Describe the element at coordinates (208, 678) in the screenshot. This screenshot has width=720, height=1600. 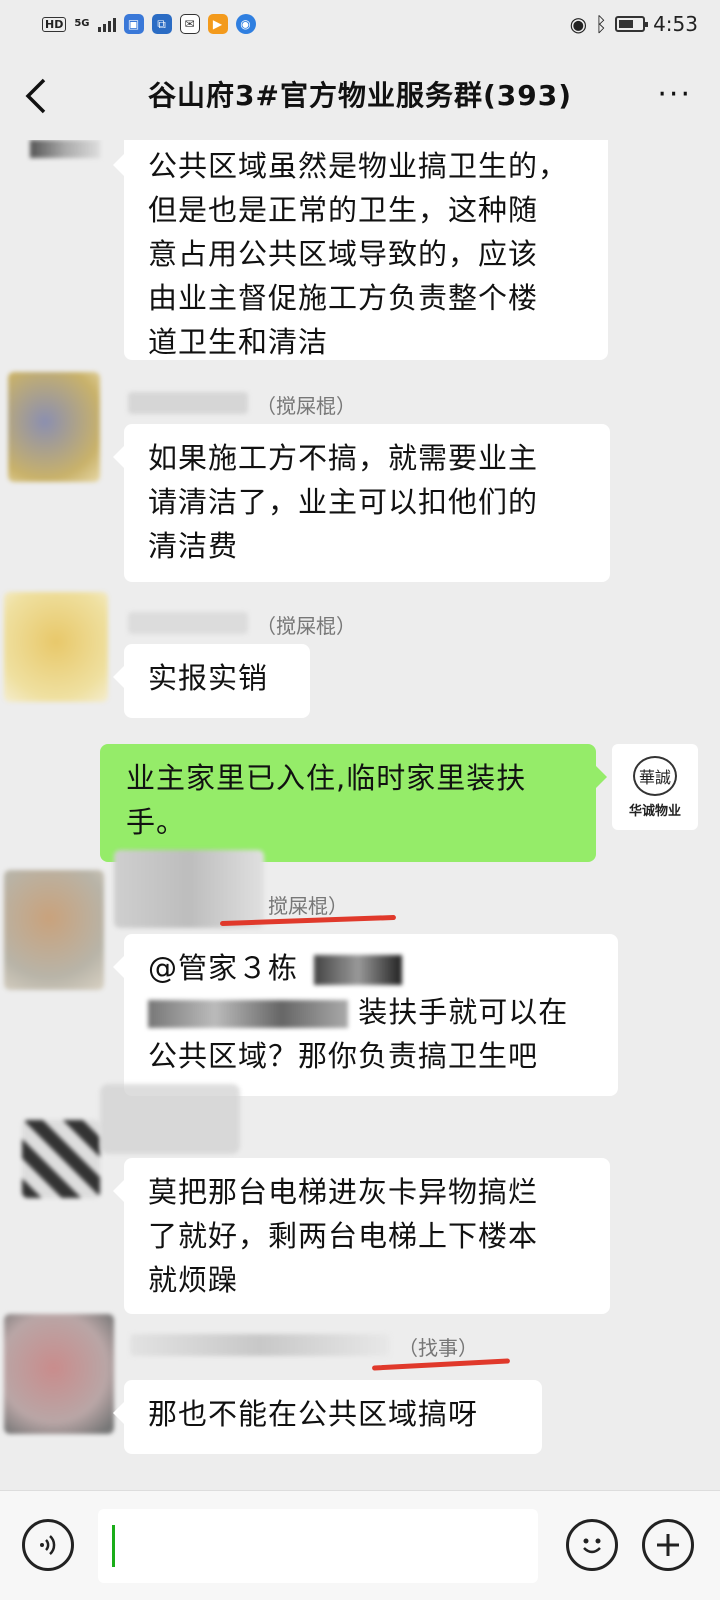
I see `message-text: 实报实销` at that location.